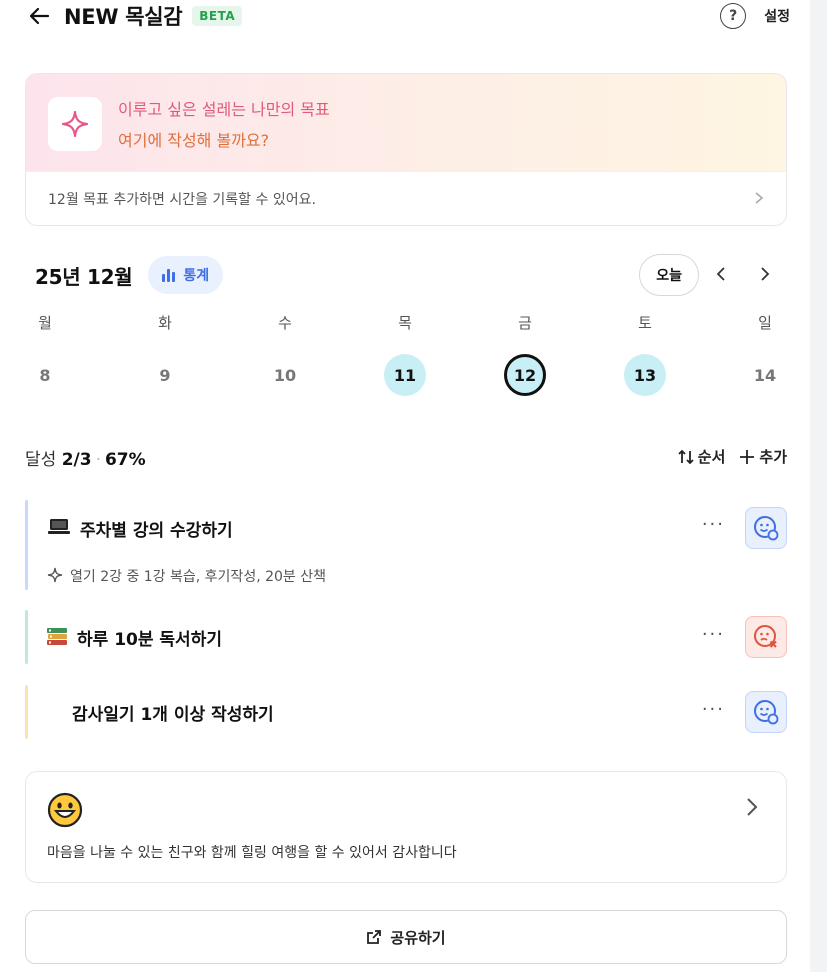  I want to click on todo-title: 하루 10분 독서하기, so click(149, 640).